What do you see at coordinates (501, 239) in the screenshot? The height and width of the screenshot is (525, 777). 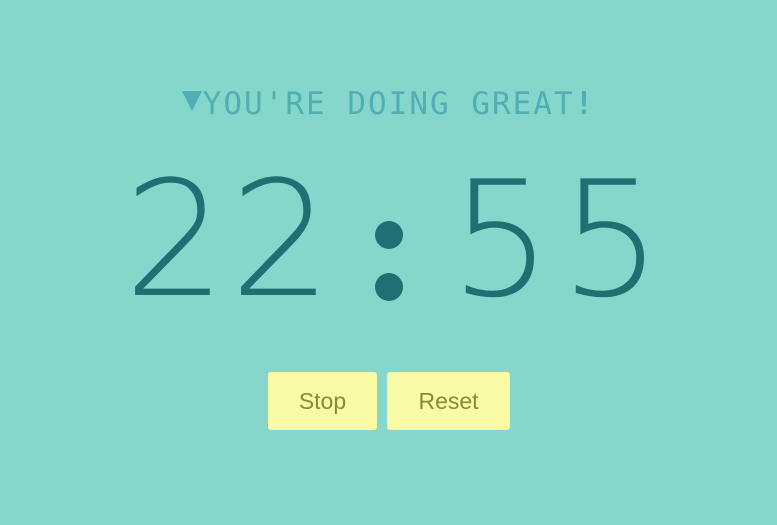 I see `seconds-tens-digit: 5` at bounding box center [501, 239].